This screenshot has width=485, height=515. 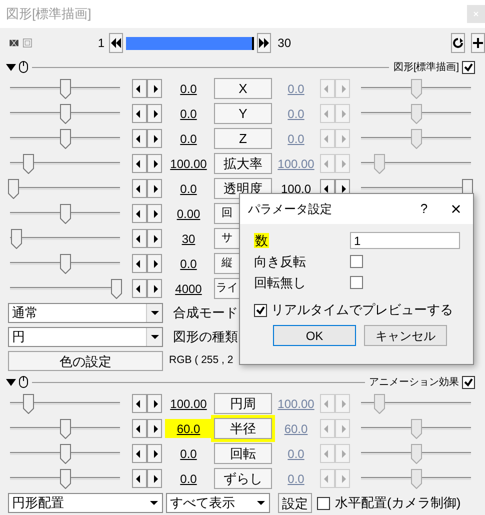 What do you see at coordinates (85, 503) in the screenshot?
I see `dropdown: 円形配置` at bounding box center [85, 503].